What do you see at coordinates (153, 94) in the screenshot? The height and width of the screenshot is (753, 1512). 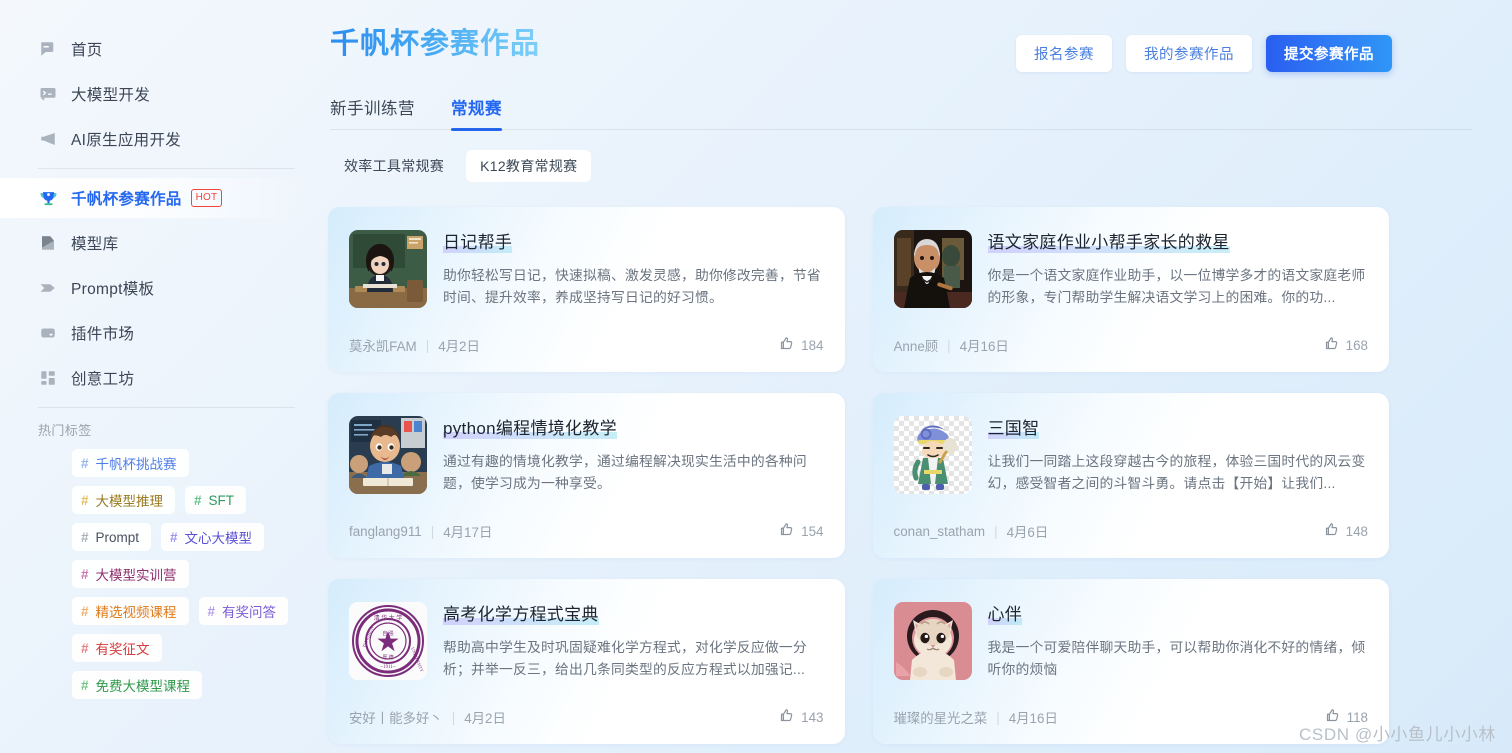 I see `sidebar-item-model-dev: 大模型开发` at bounding box center [153, 94].